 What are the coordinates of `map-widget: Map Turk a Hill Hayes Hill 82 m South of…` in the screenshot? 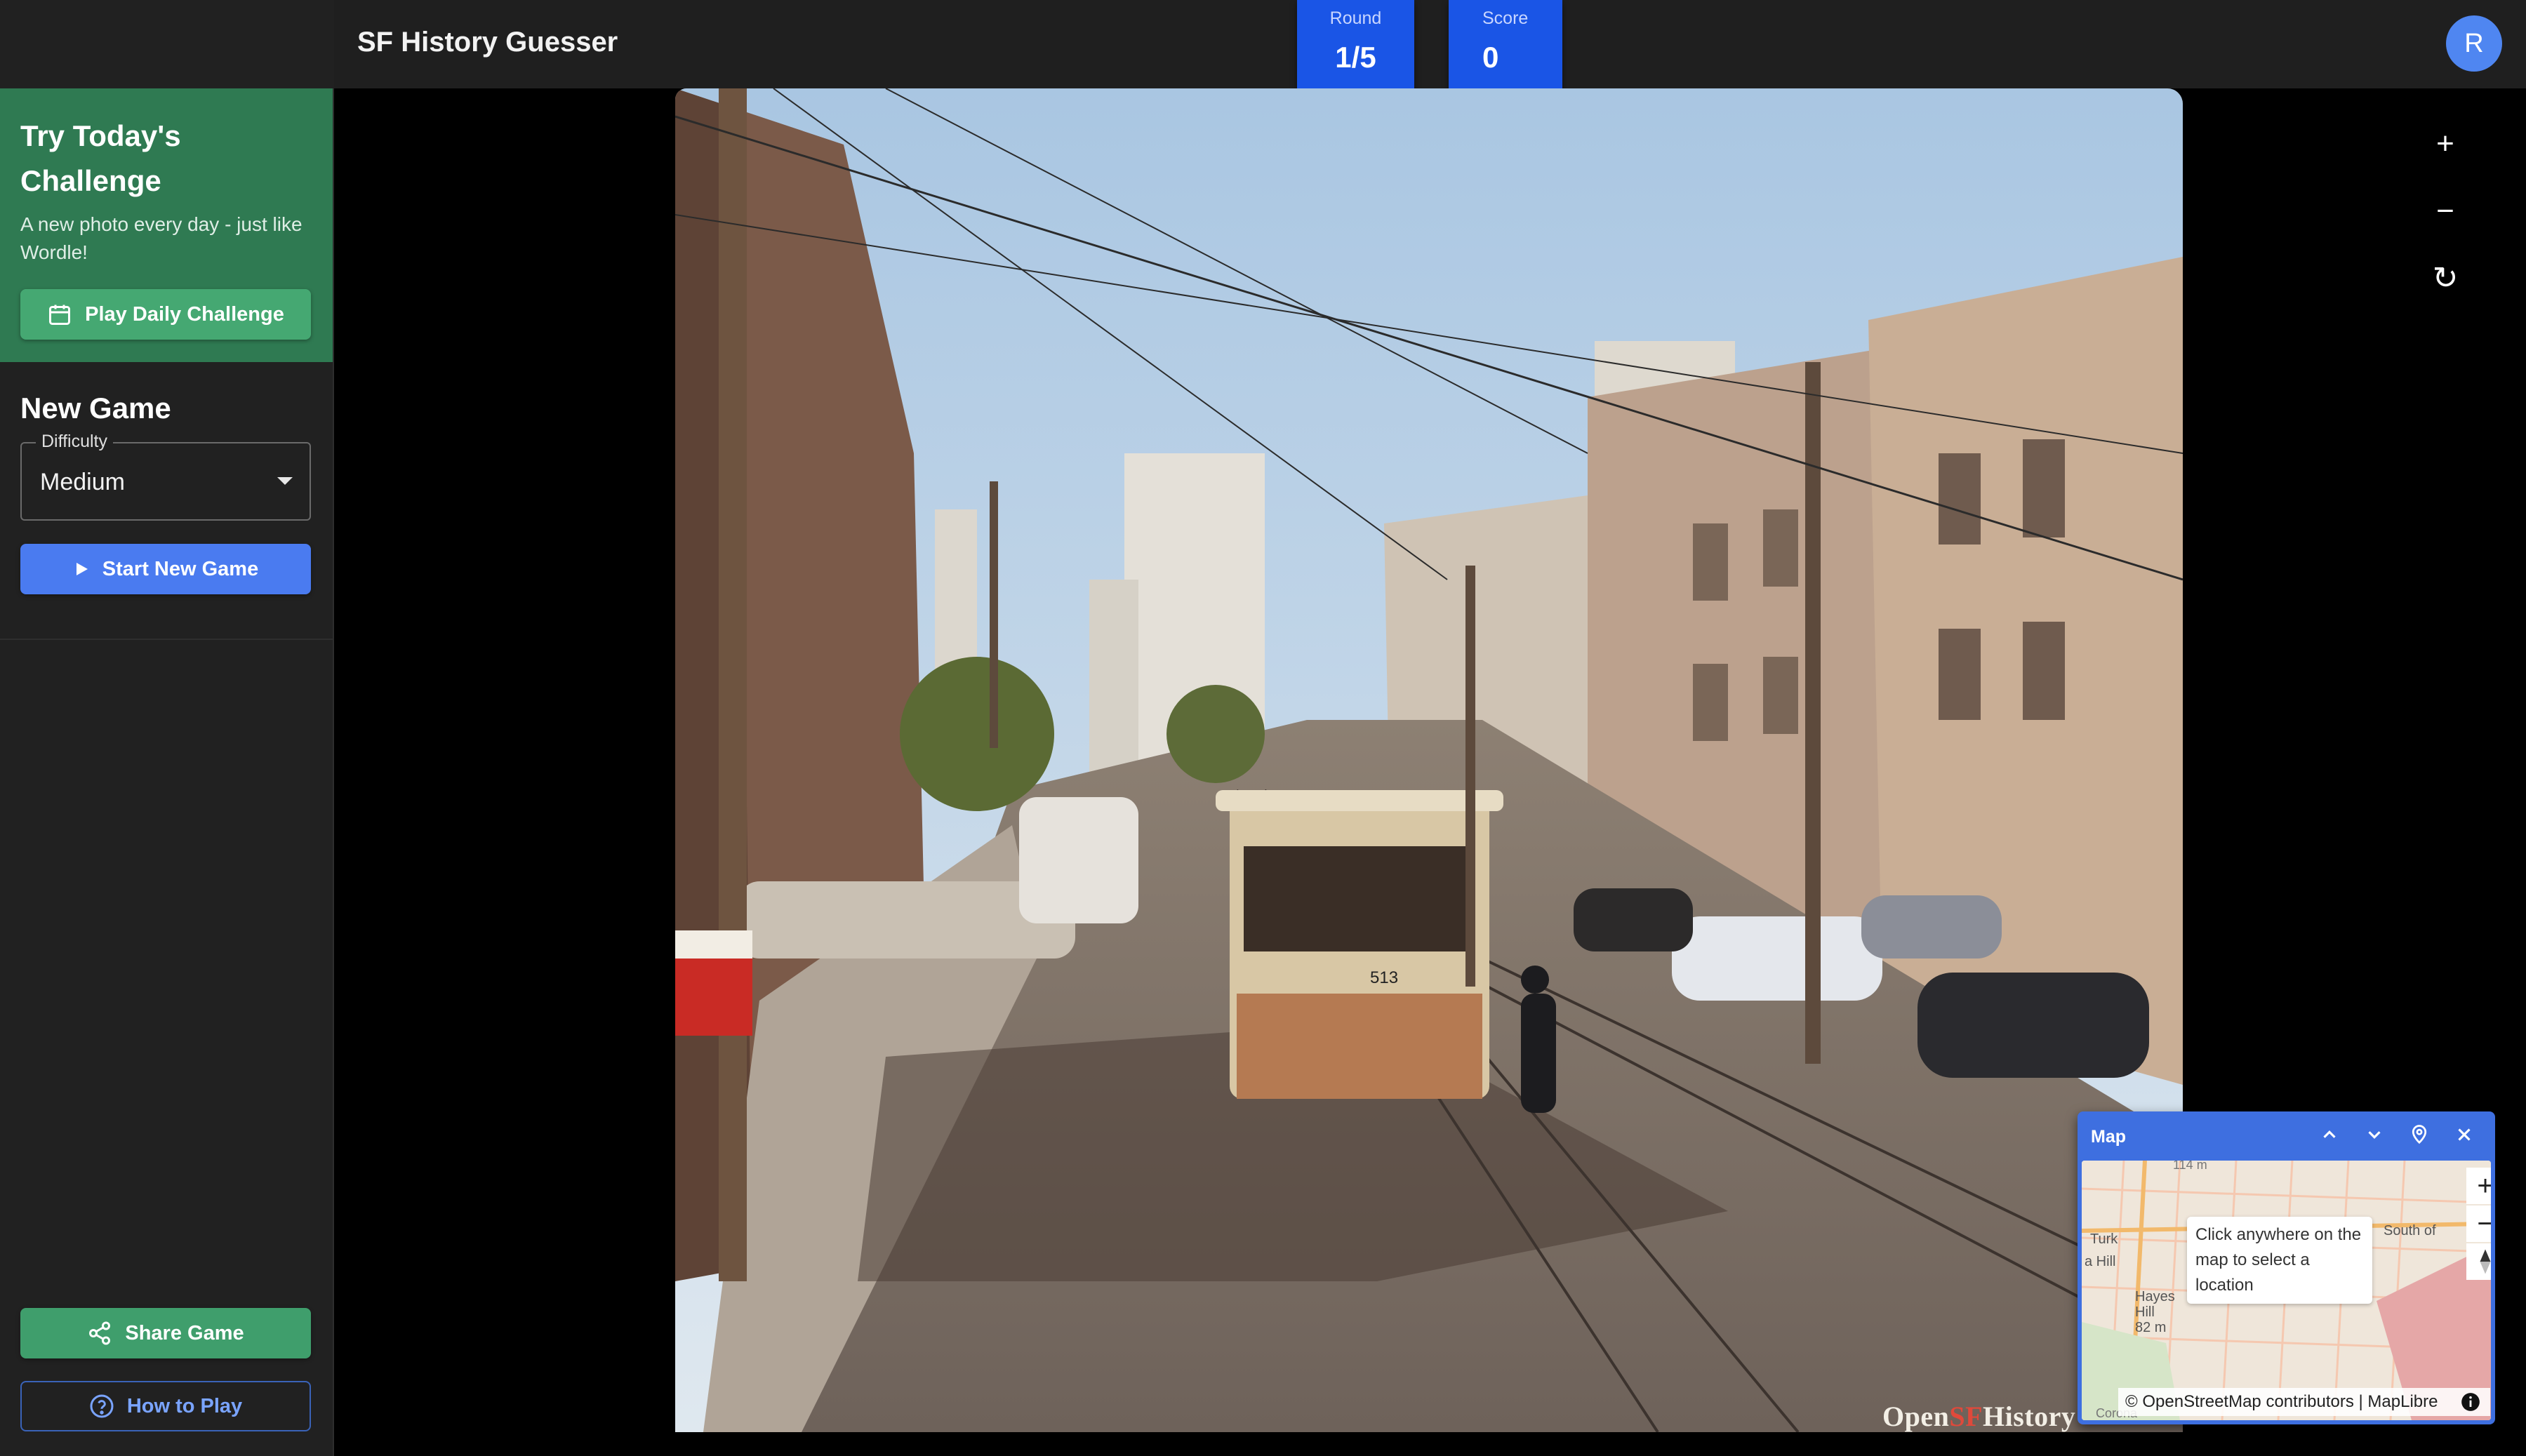 It's located at (2286, 1267).